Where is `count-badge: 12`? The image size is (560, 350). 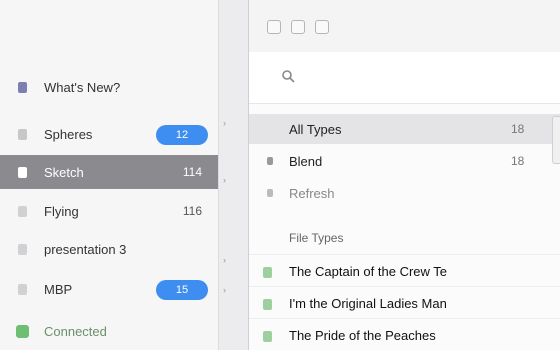 count-badge: 12 is located at coordinates (182, 135).